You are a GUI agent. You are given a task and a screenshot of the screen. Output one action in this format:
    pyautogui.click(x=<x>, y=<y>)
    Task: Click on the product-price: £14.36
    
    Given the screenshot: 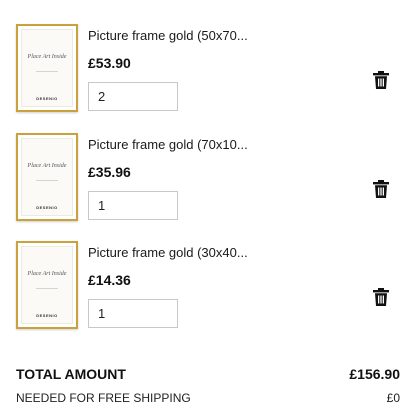 What is the action you would take?
    pyautogui.click(x=109, y=280)
    